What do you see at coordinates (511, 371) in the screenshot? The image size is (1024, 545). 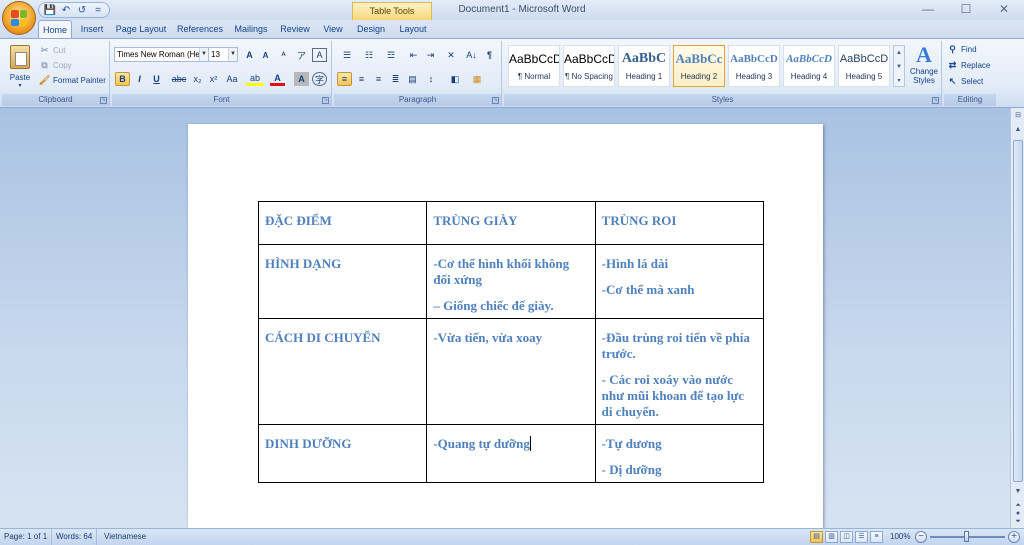 I see `table-cell: -Vừa tiến, vừa xoay` at bounding box center [511, 371].